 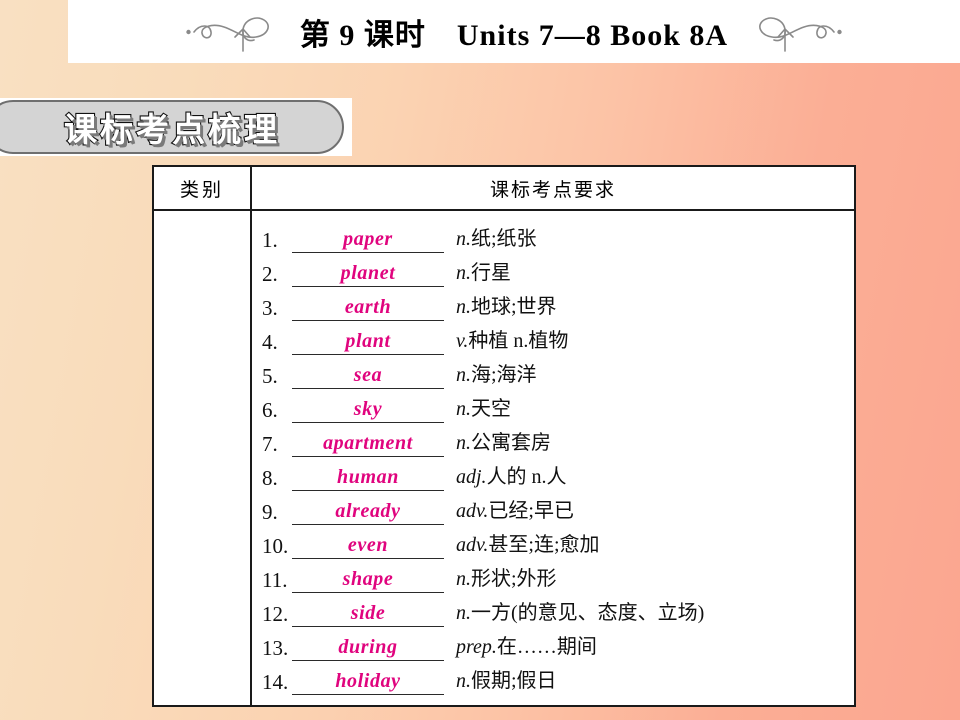 I want to click on swirl-arrow-flourish-icon, so click(x=234, y=32).